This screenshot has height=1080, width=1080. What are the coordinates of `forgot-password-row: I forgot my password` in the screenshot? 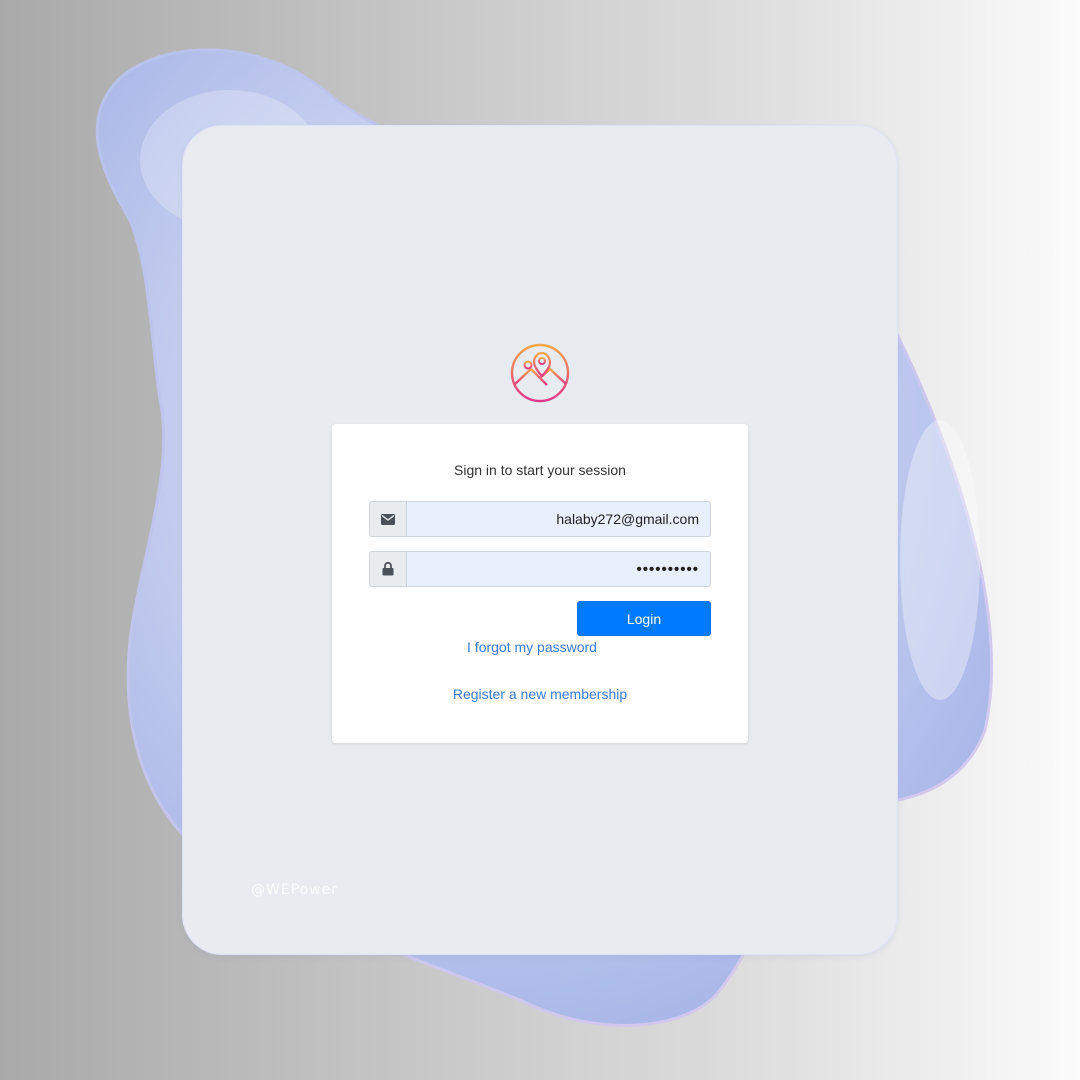 It's located at (532, 647).